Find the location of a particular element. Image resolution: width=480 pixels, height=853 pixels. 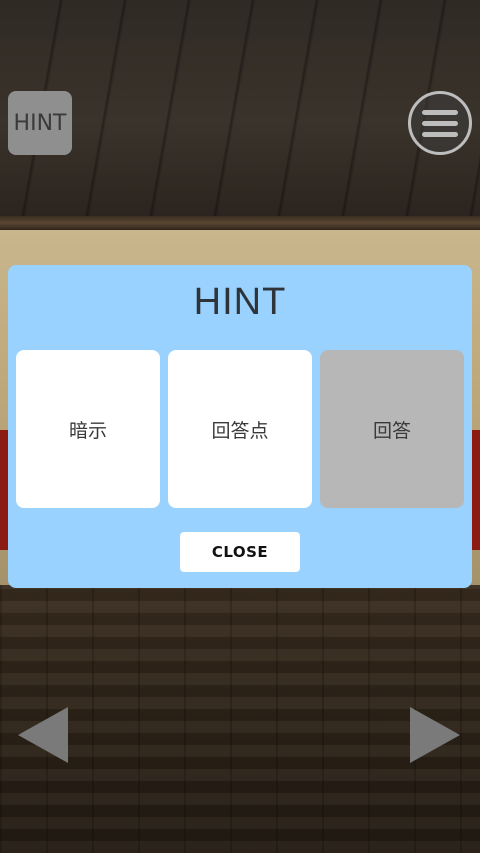

answer-point-option-button: 回答点 is located at coordinates (240, 429).